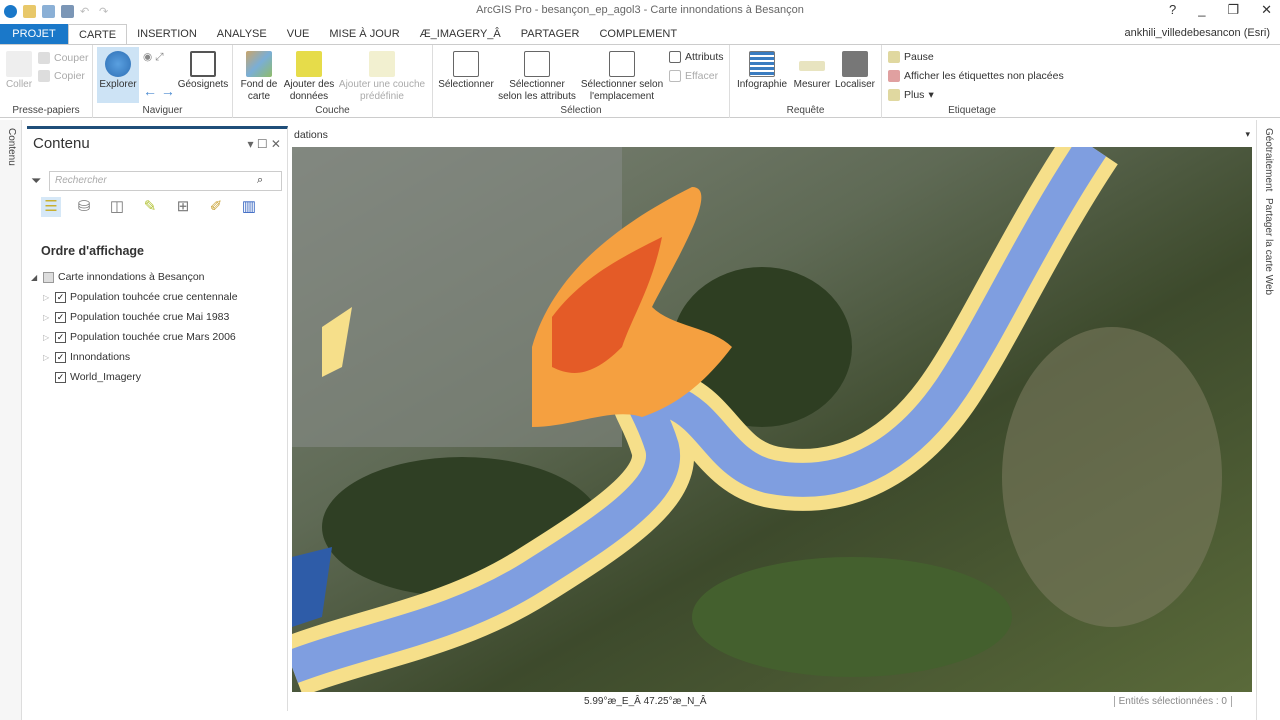 This screenshot has width=1280, height=720. Describe the element at coordinates (61, 76) in the screenshot. I see `copy-button: Copier` at that location.